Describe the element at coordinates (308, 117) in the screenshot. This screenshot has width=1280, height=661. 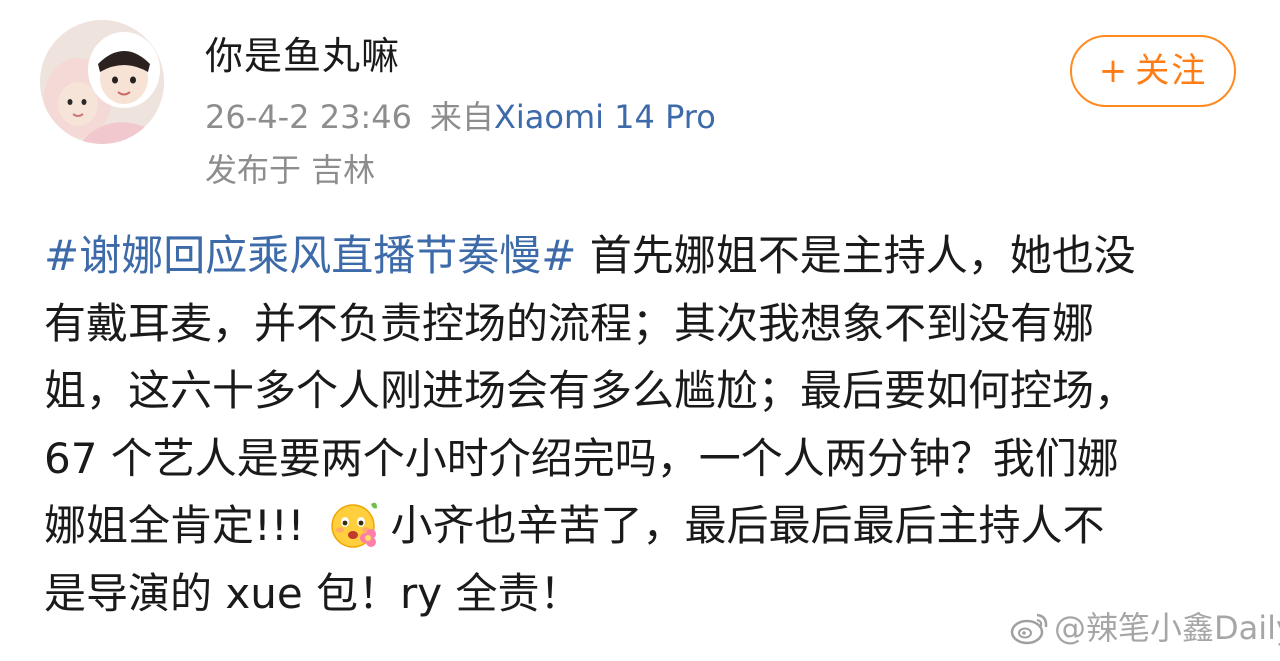
I see `post-timestamp: 26-4-2 23:46` at that location.